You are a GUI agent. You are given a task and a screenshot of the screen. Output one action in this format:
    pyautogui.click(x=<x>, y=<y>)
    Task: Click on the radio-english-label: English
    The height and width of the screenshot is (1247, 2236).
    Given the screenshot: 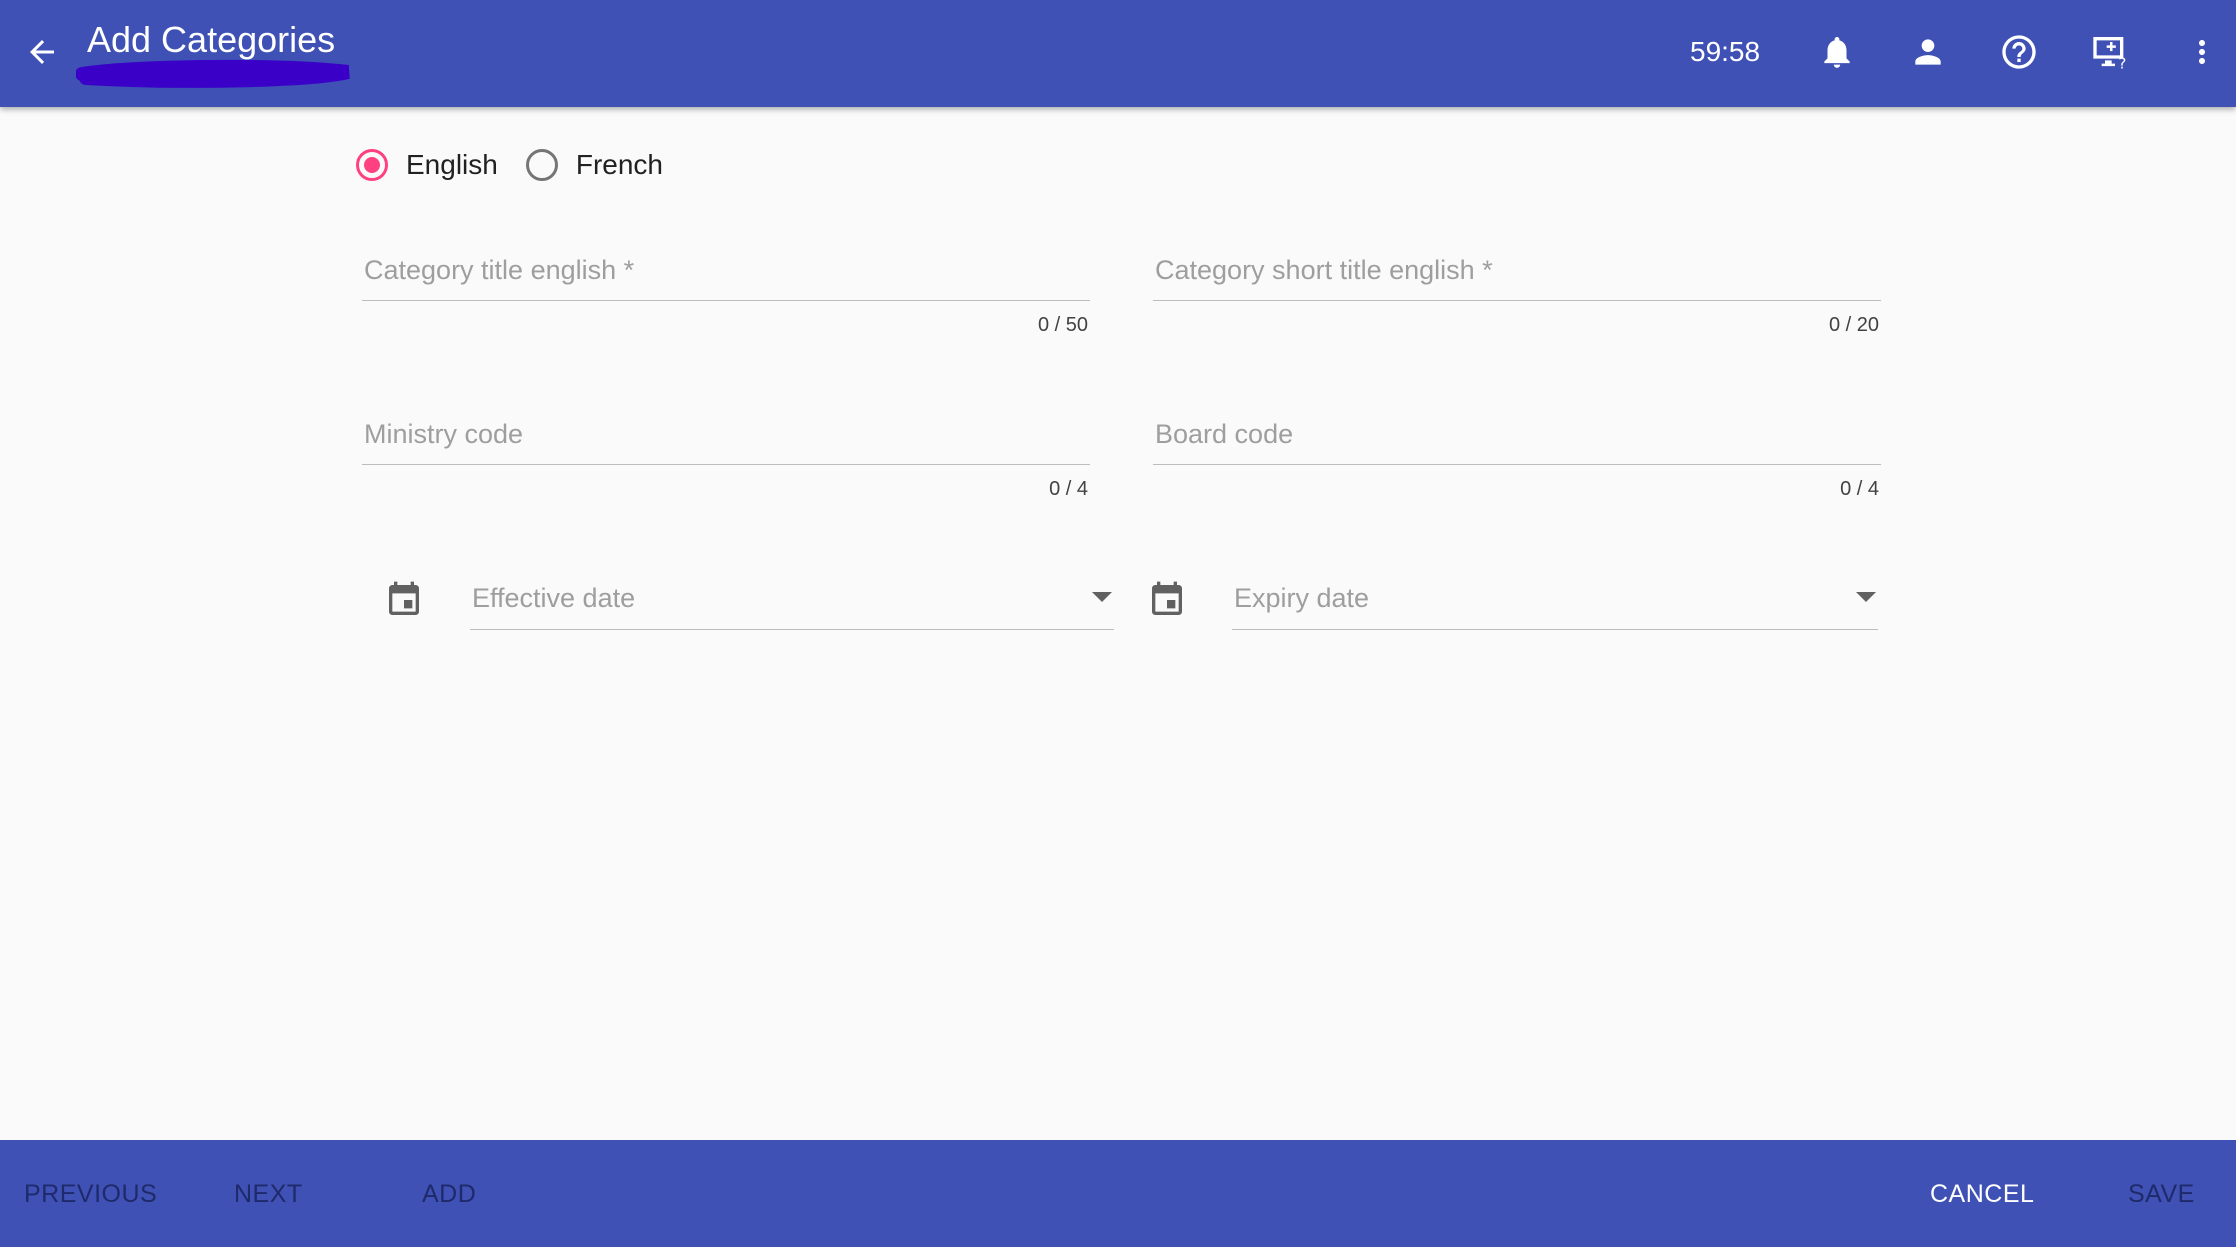 What is the action you would take?
    pyautogui.click(x=452, y=164)
    